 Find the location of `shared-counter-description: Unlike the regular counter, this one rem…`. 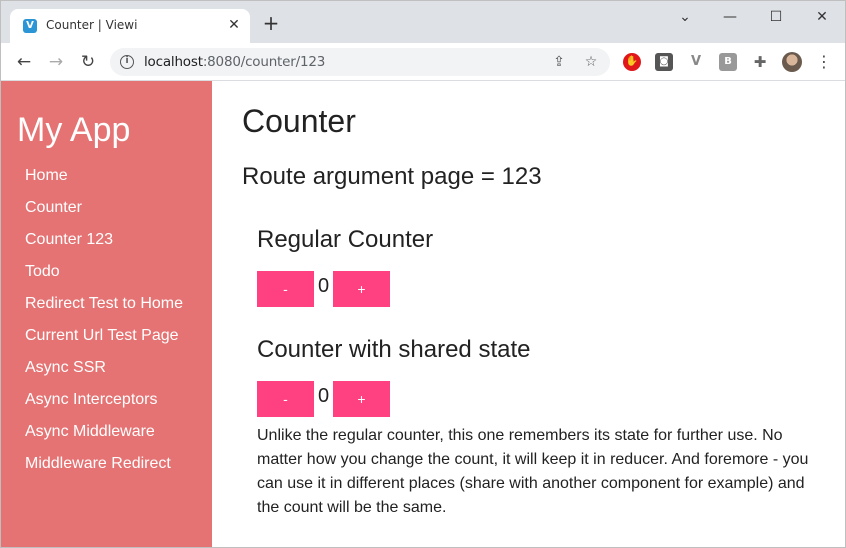

shared-counter-description: Unlike the regular counter, this one rem… is located at coordinates (533, 471).